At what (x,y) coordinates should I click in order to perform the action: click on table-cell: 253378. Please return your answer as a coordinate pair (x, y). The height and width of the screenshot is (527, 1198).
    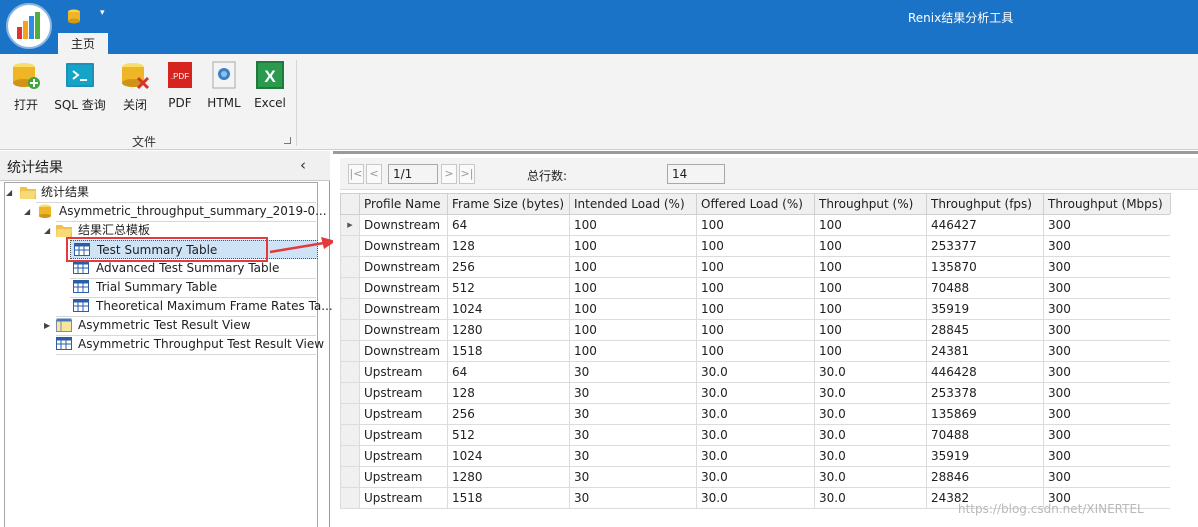
    Looking at the image, I should click on (985, 393).